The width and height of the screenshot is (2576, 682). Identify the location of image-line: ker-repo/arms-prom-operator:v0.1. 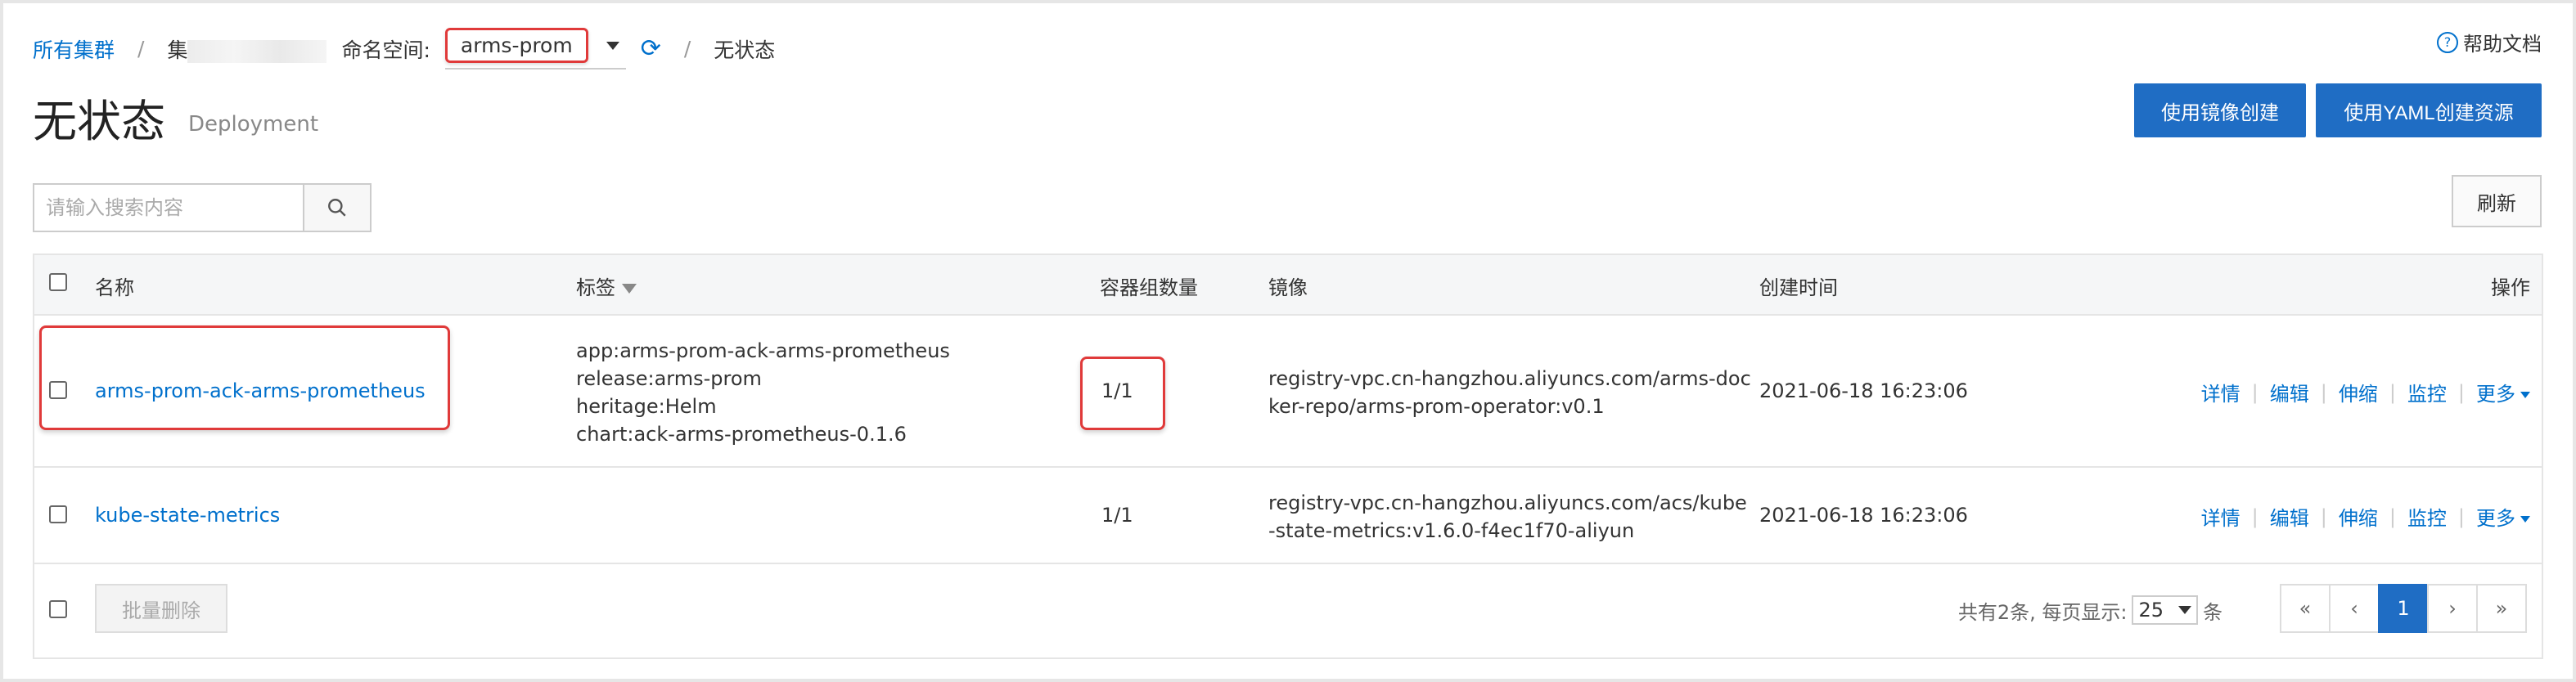
(1436, 407).